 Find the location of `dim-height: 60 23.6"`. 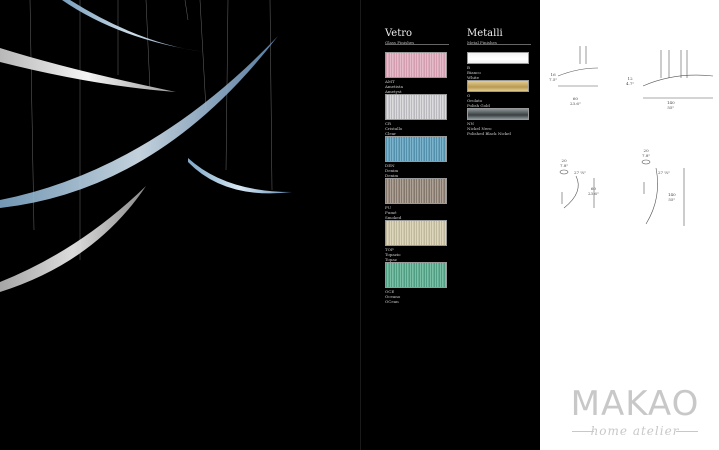

dim-height: 60 23.6" is located at coordinates (593, 191).